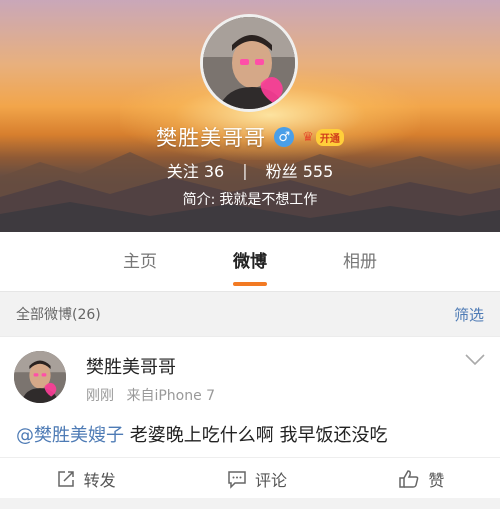 The image size is (500, 509). Describe the element at coordinates (318, 171) in the screenshot. I see `followers-count: 555` at that location.